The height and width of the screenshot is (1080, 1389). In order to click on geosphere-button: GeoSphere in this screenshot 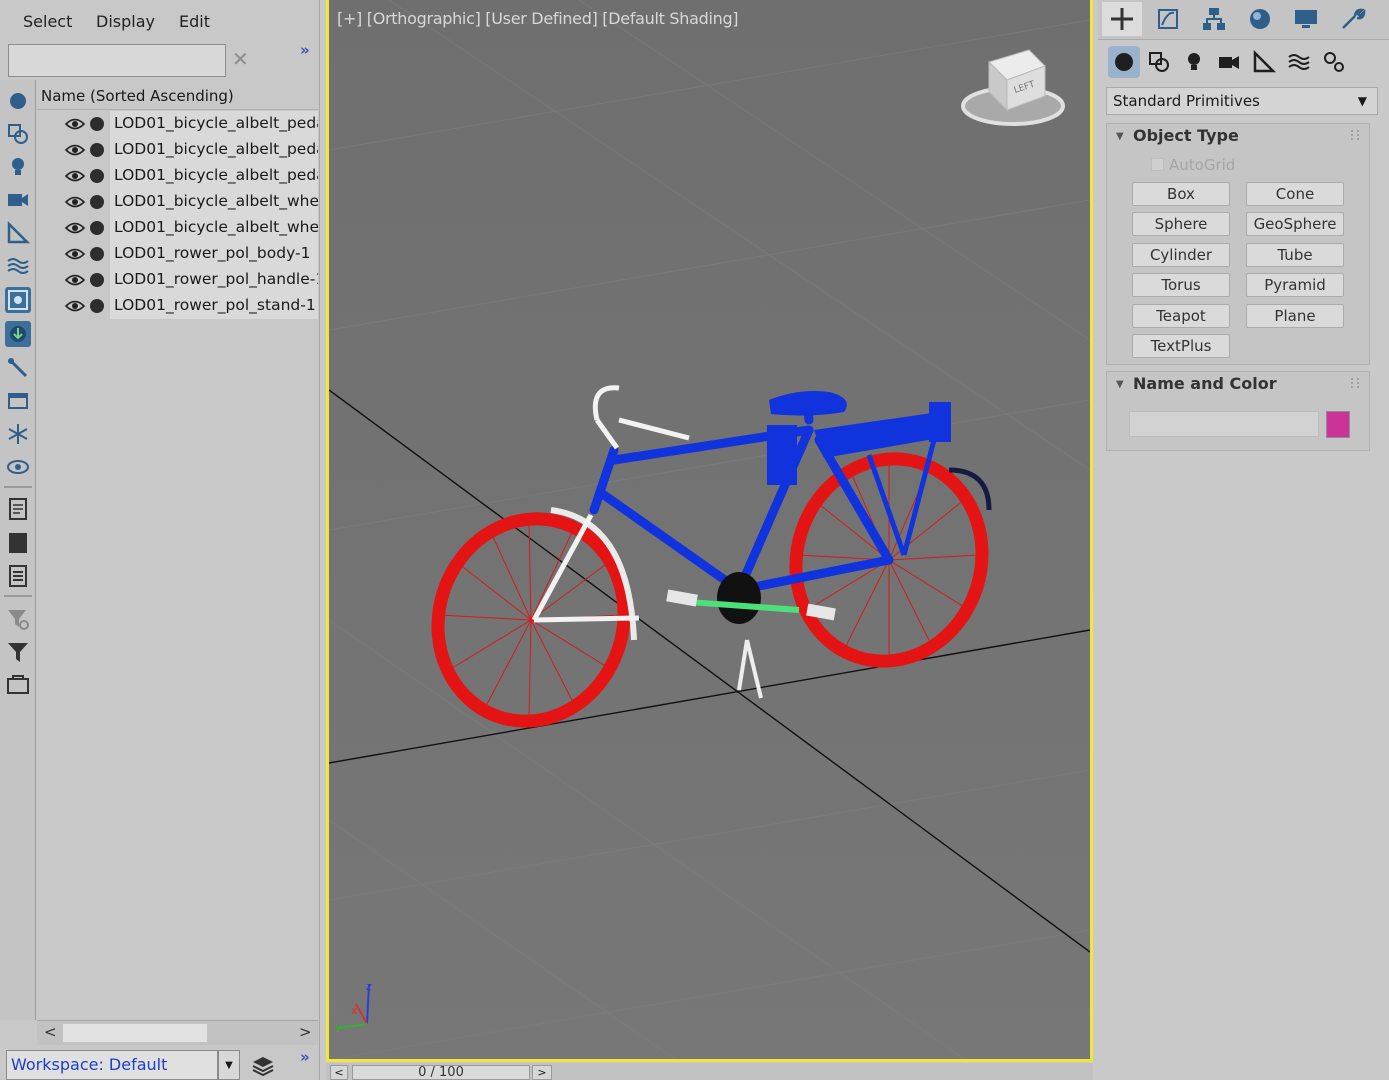, I will do `click(1295, 224)`.